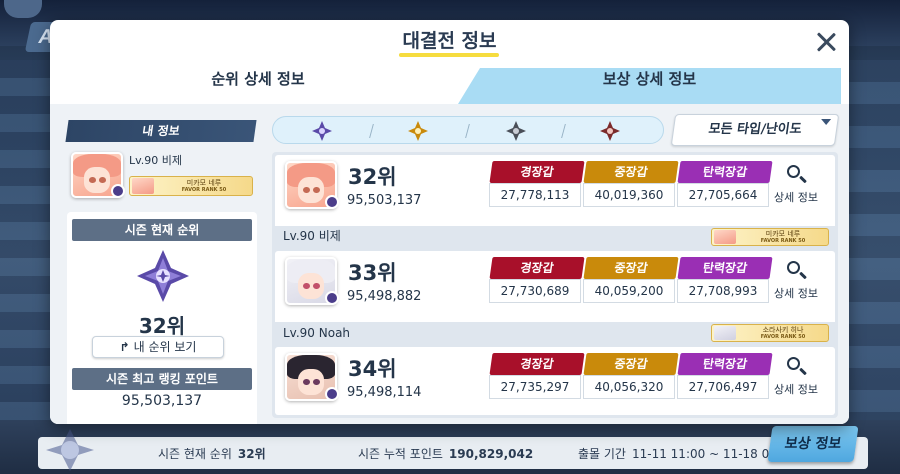 The width and height of the screenshot is (900, 474). What do you see at coordinates (162, 401) in the screenshot?
I see `best-points-value: 95,503,137` at bounding box center [162, 401].